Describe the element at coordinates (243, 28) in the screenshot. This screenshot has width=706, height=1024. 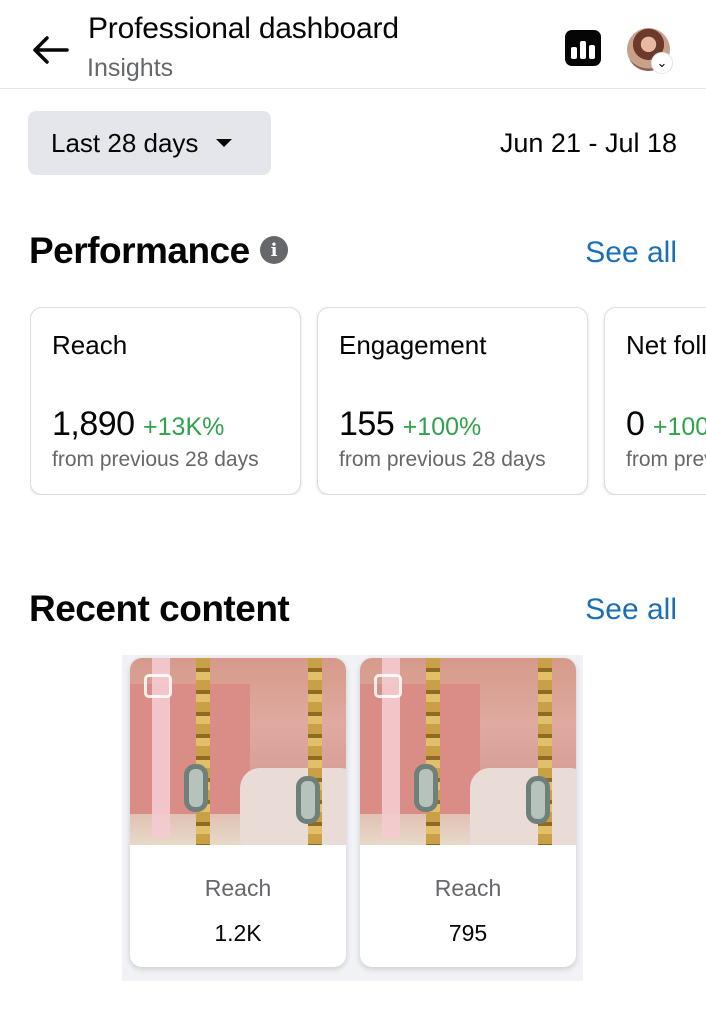
I see `page-title: Professional dashboard` at that location.